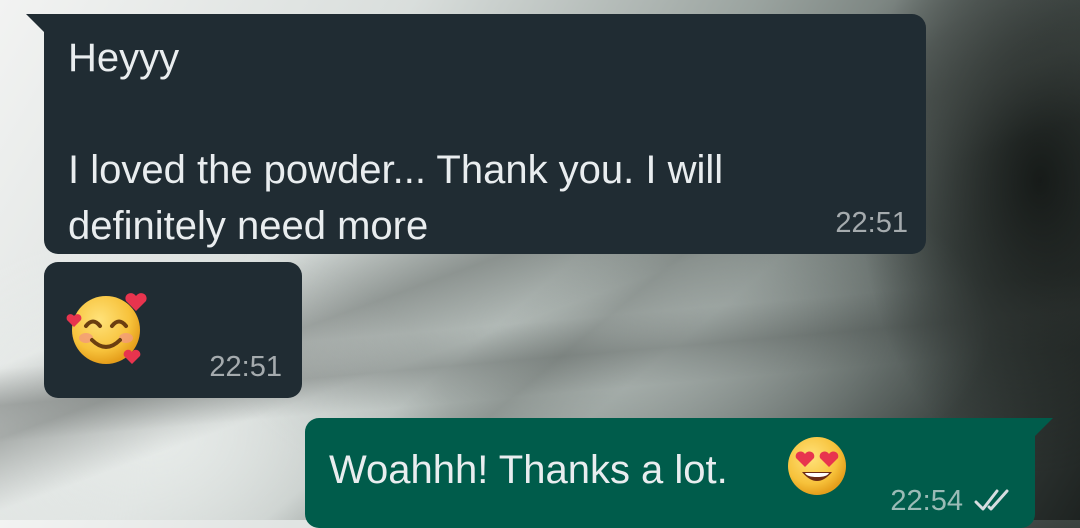  What do you see at coordinates (995, 501) in the screenshot?
I see `read-receipt-icon` at bounding box center [995, 501].